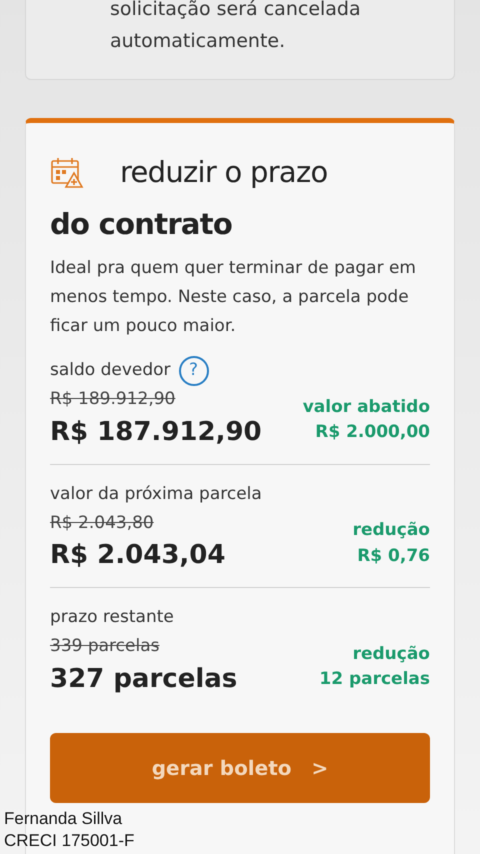  Describe the element at coordinates (156, 432) in the screenshot. I see `new-value: R$ 187.912,90` at that location.